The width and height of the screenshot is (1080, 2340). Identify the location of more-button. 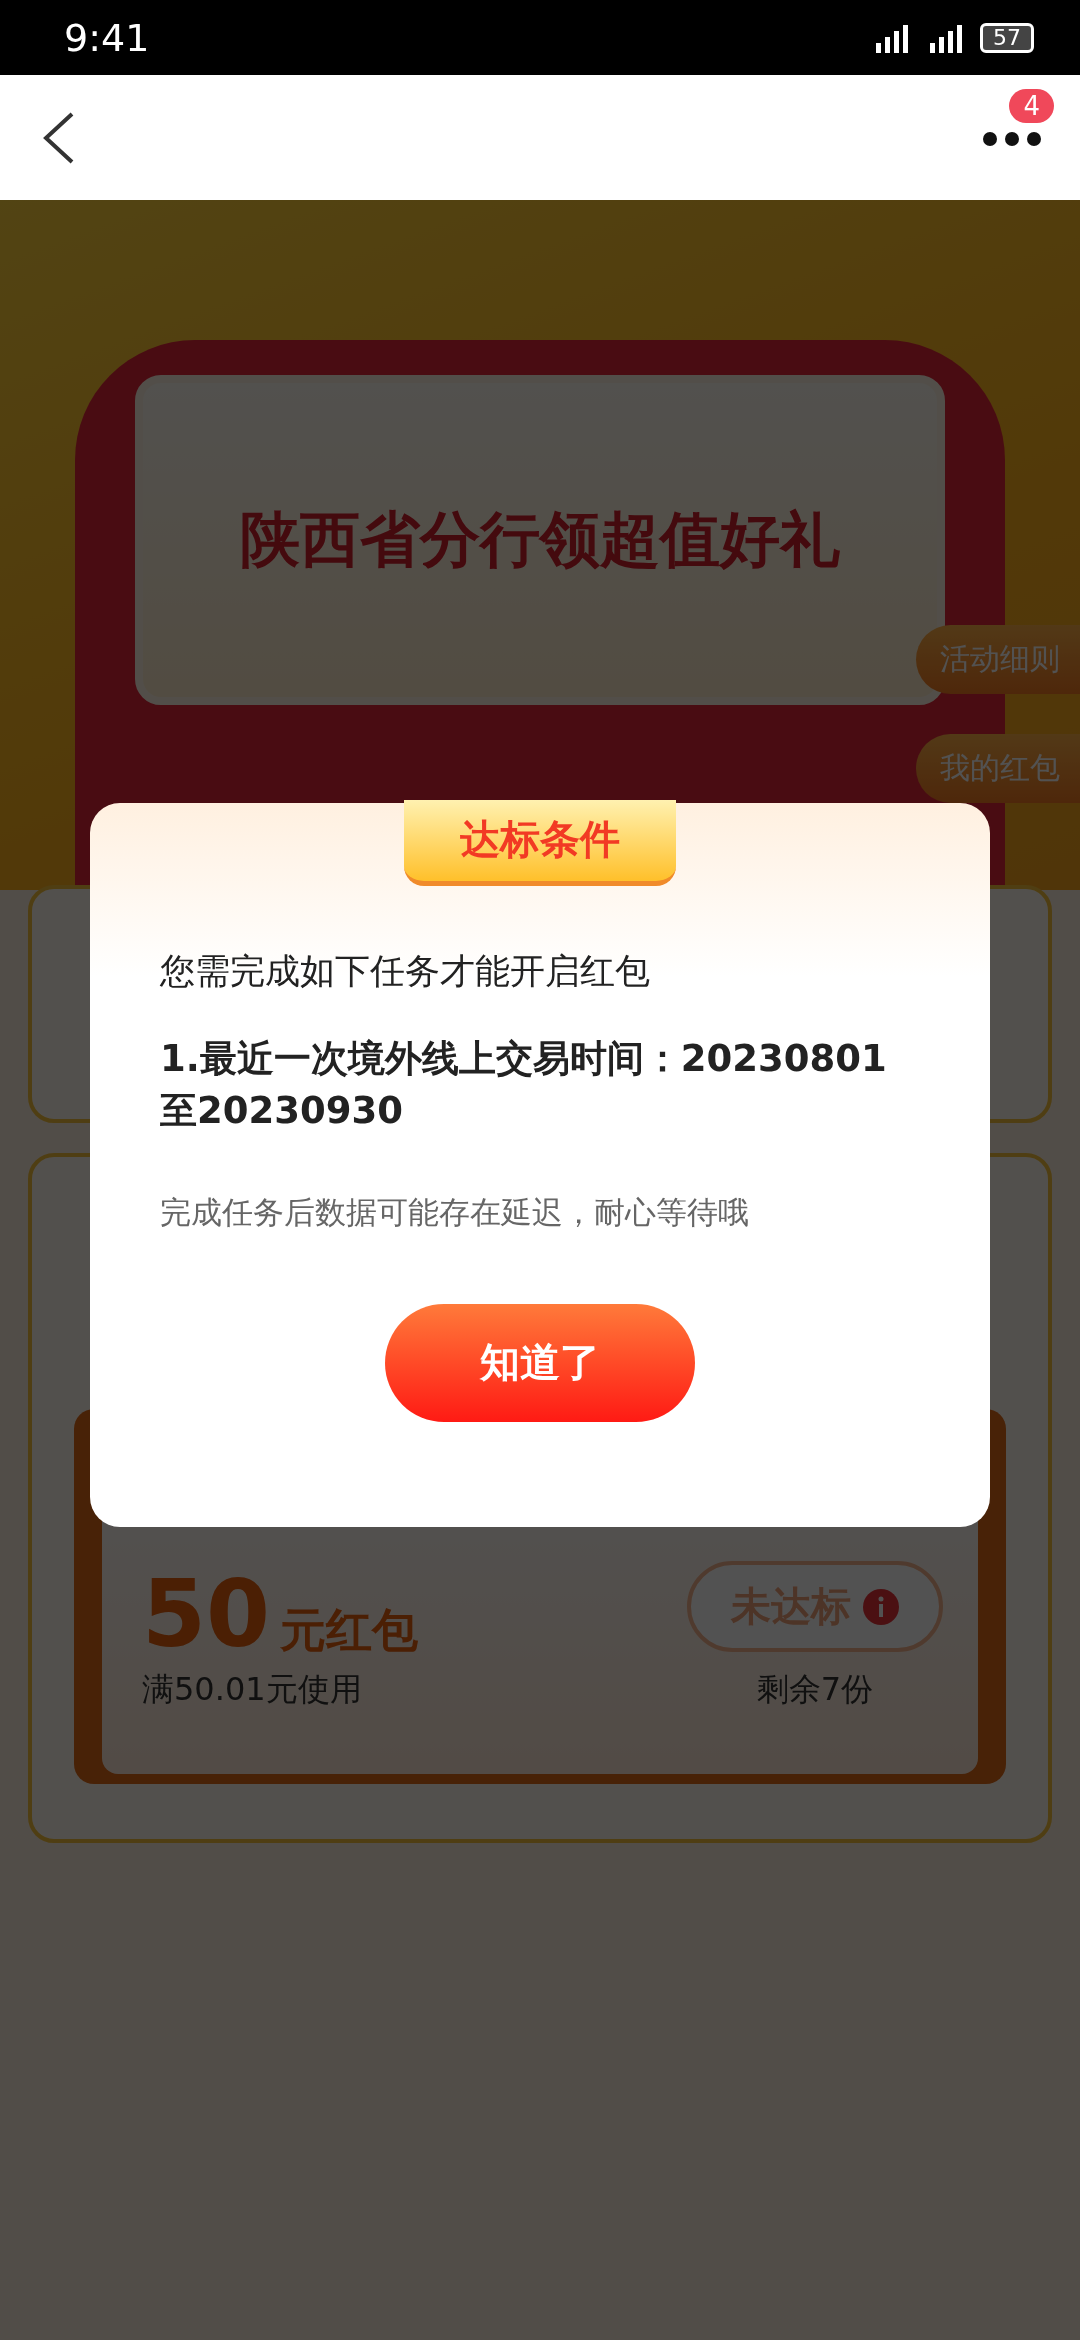
(1012, 138).